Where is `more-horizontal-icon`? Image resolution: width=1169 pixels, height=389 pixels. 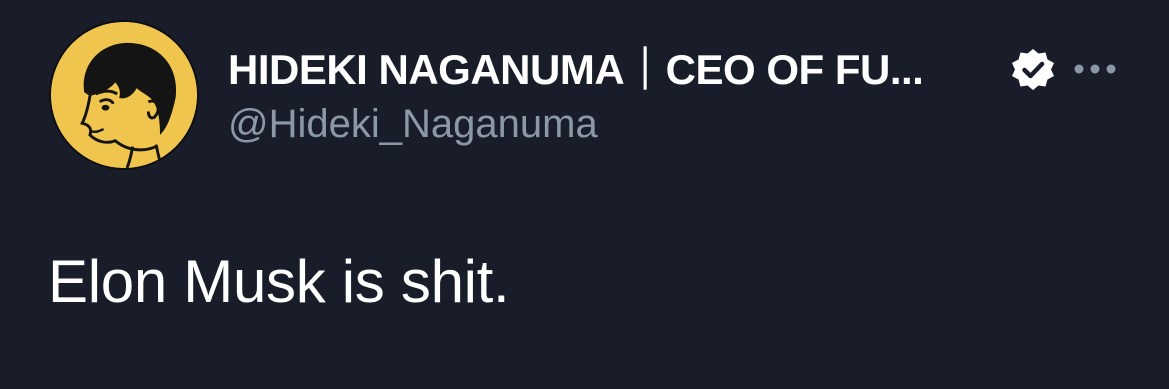 more-horizontal-icon is located at coordinates (1095, 69).